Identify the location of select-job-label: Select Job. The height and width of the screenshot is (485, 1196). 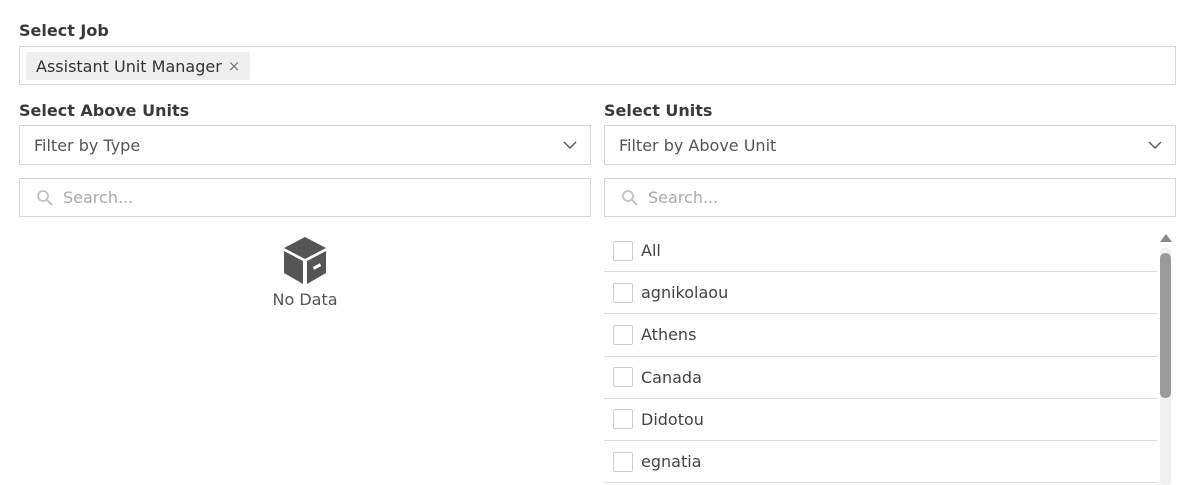
(64, 30).